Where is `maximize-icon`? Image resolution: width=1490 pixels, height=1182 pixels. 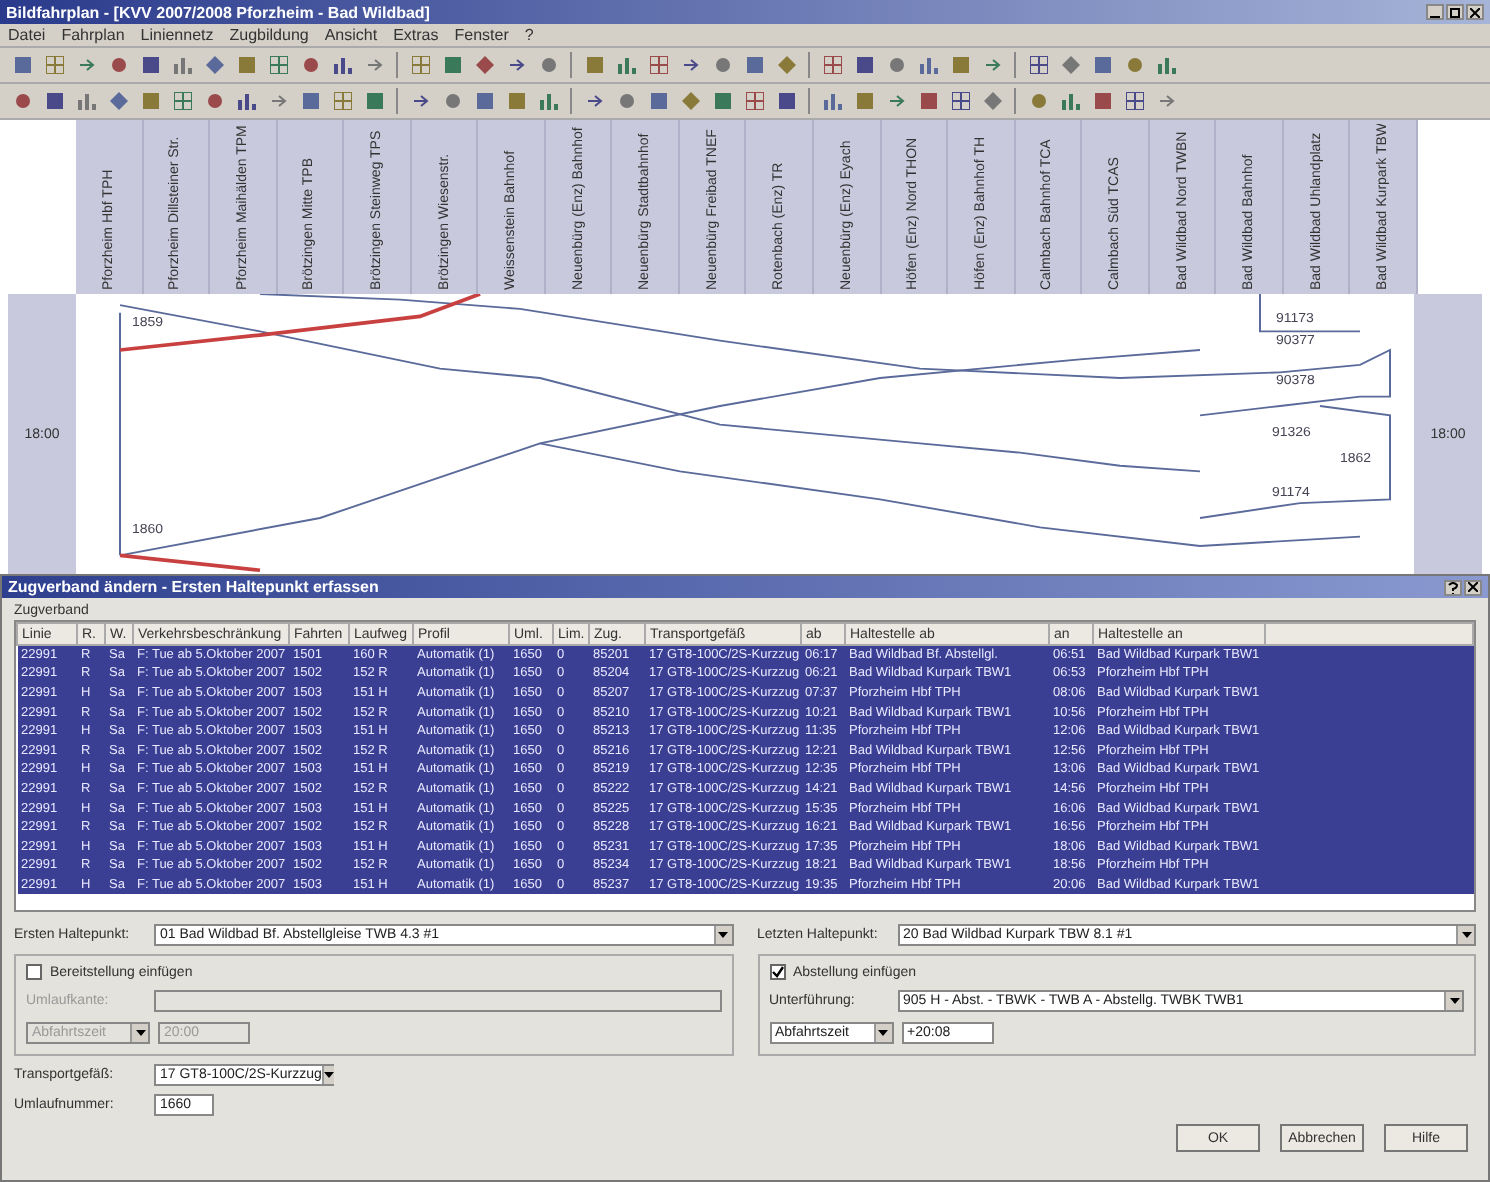
maximize-icon is located at coordinates (1455, 12).